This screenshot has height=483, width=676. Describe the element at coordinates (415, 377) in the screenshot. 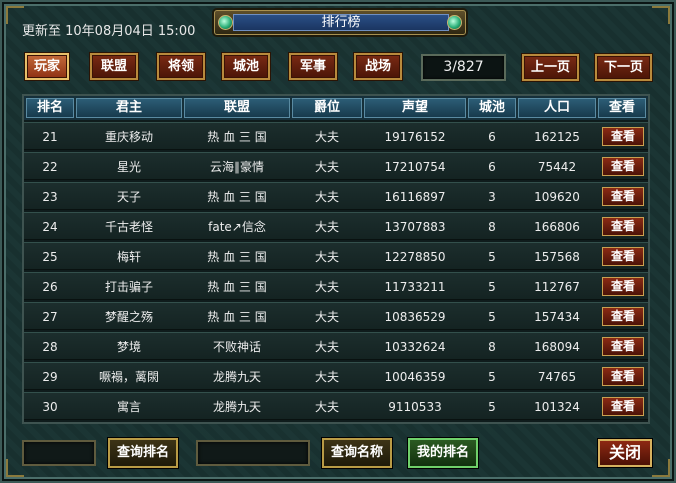

I see `cell-prestige: 10046359` at that location.